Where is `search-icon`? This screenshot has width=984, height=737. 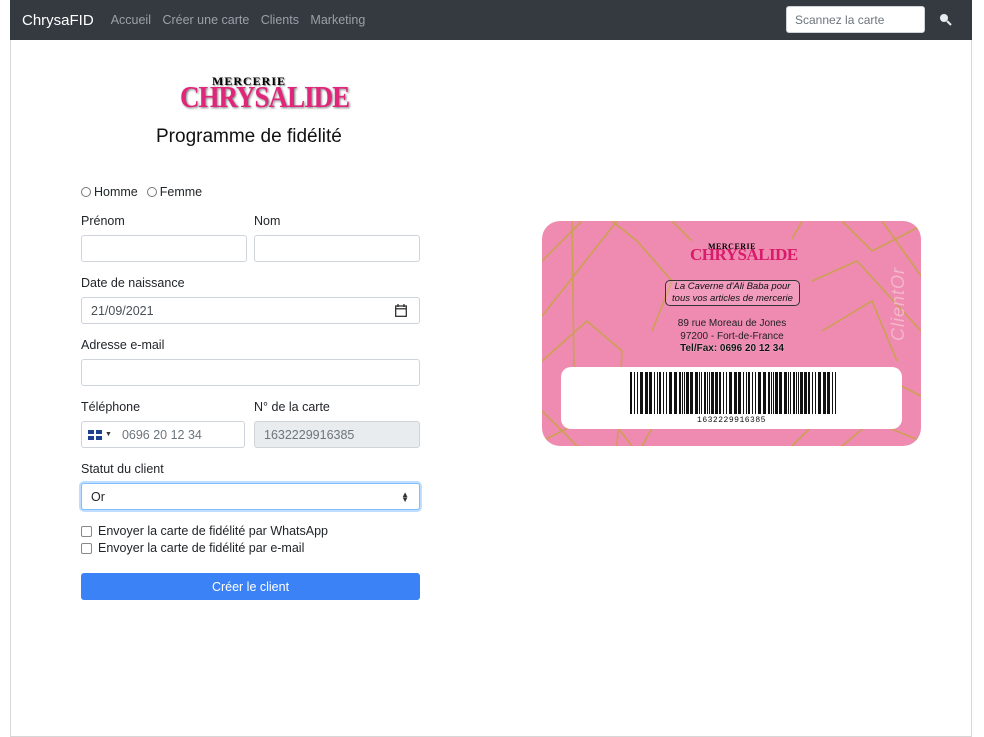 search-icon is located at coordinates (945, 19).